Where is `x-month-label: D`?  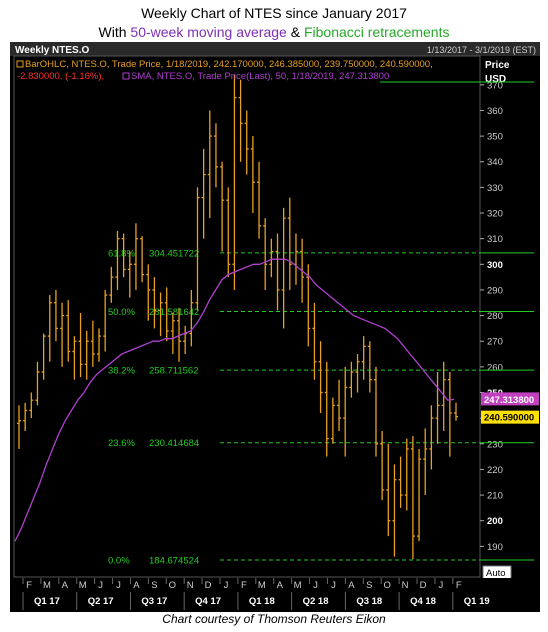
x-month-label: D is located at coordinates (423, 585).